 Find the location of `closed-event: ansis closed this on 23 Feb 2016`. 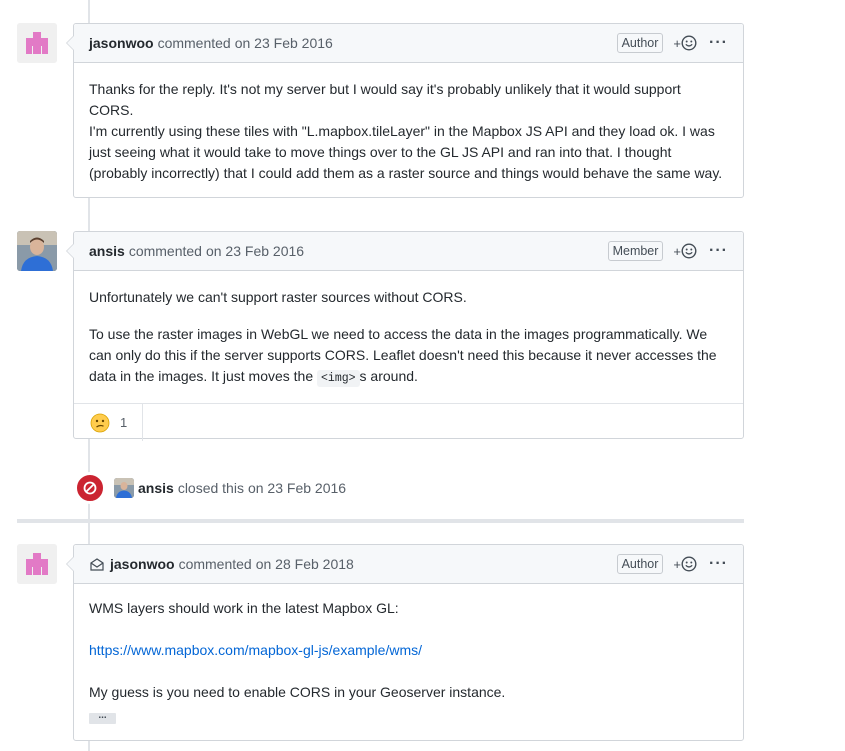

closed-event: ansis closed this on 23 Feb 2016 is located at coordinates (210, 488).